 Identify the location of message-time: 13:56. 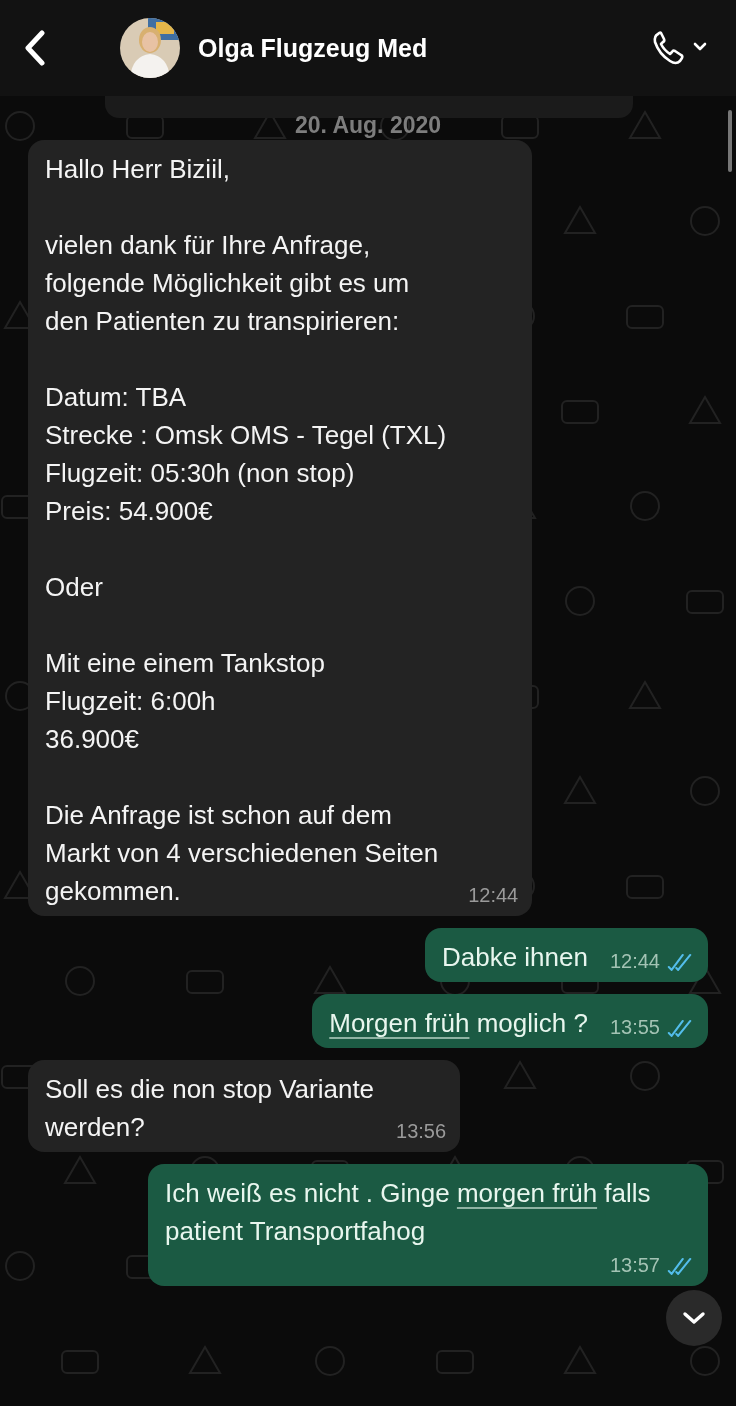
(421, 1131).